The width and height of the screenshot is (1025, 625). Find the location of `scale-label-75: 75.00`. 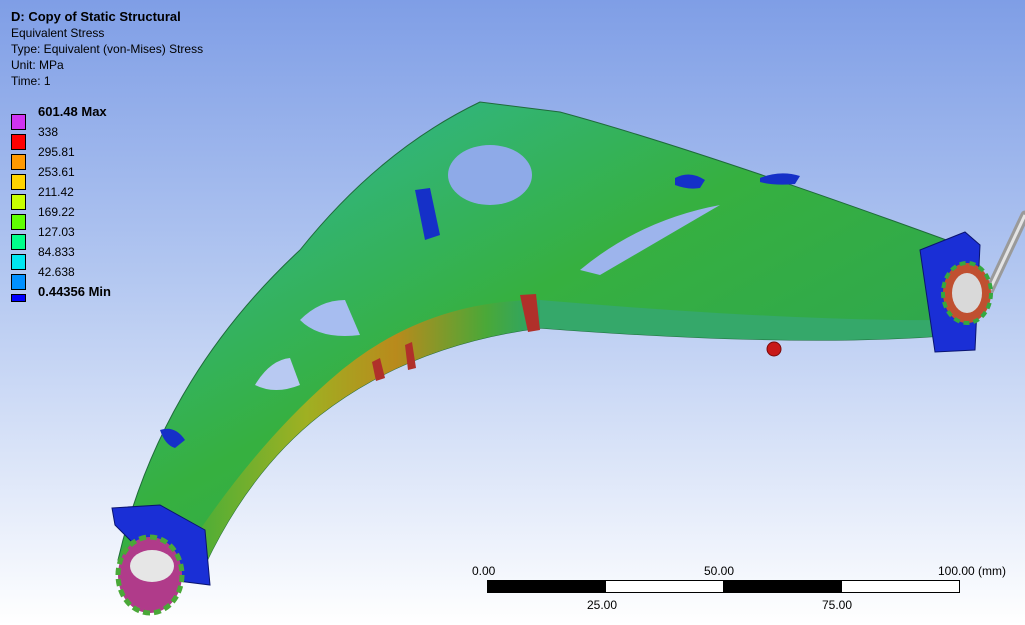

scale-label-75: 75.00 is located at coordinates (837, 605).